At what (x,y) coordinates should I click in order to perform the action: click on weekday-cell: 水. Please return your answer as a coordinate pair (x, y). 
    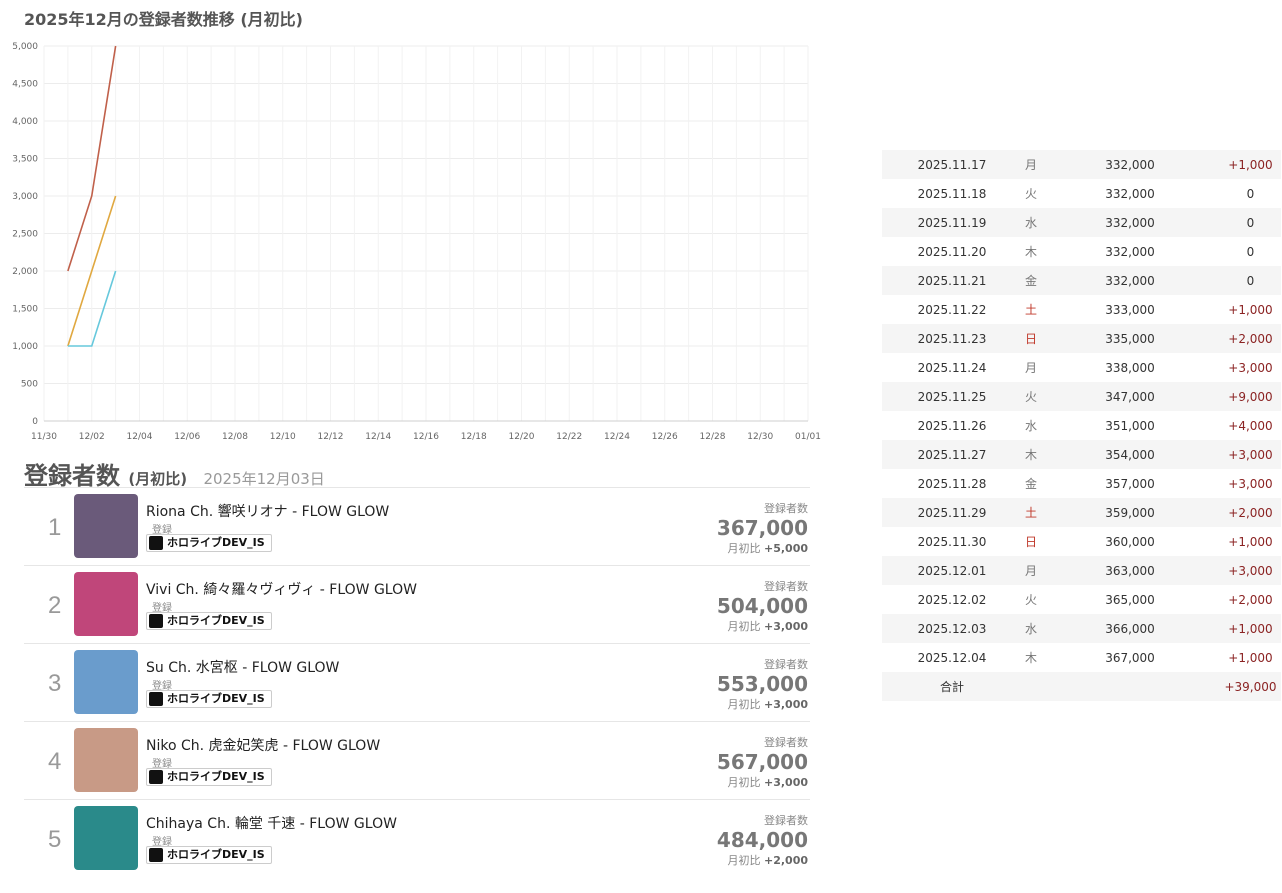
    Looking at the image, I should click on (1030, 629).